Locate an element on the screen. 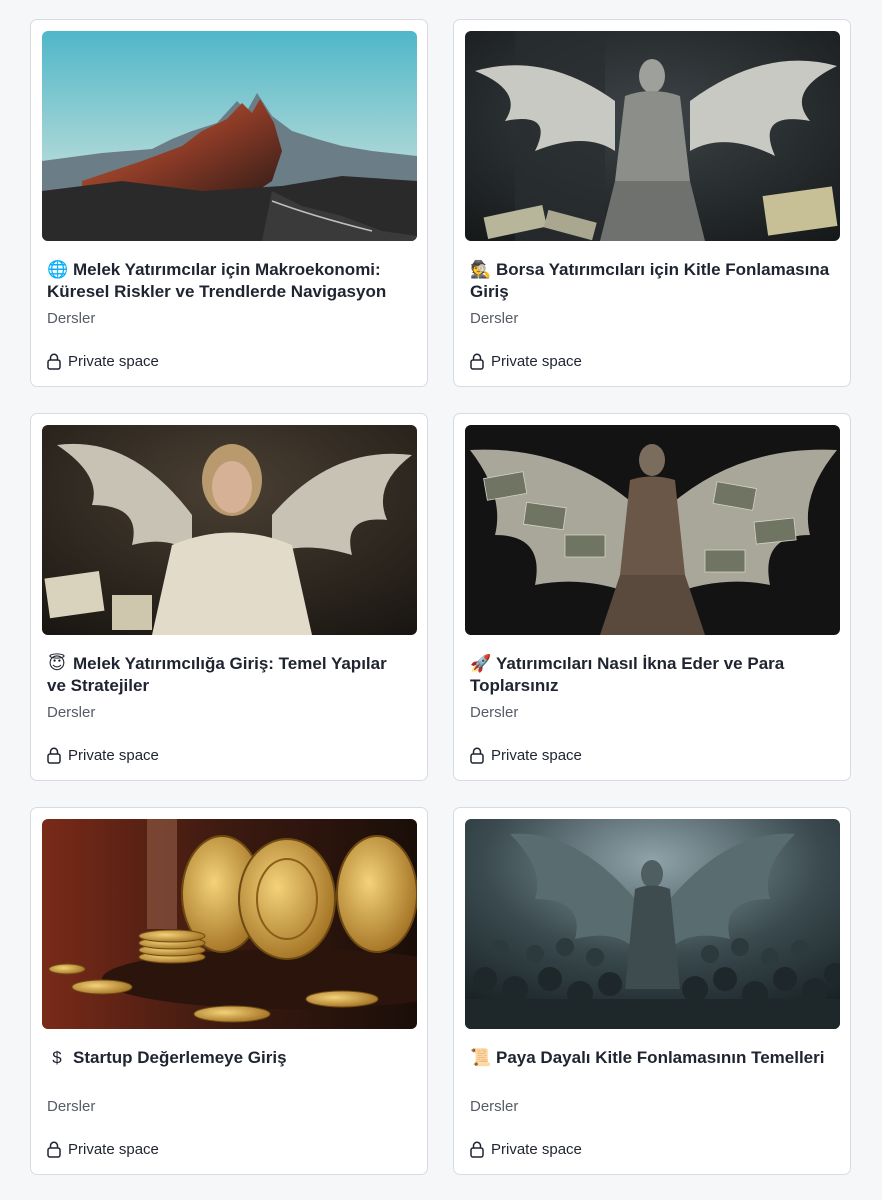 This screenshot has height=1200, width=882. rocket-icon: 🚀 is located at coordinates (481, 663).